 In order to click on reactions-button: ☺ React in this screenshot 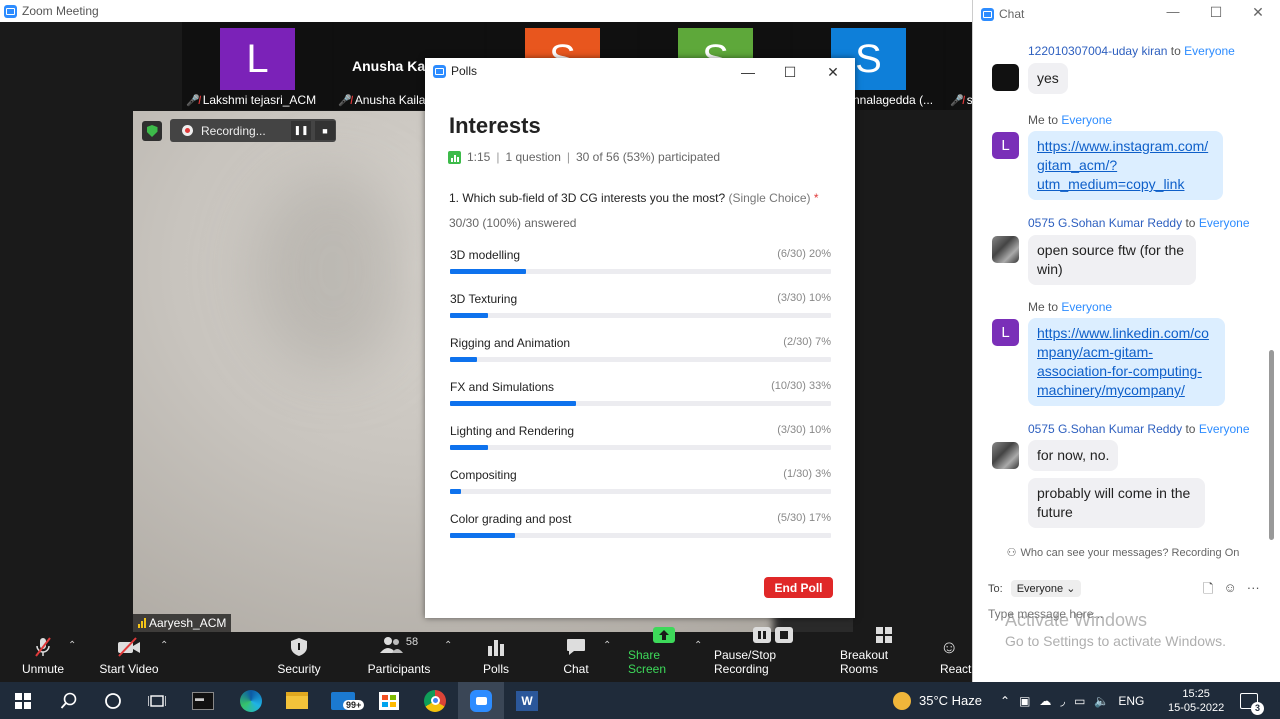, I will do `click(956, 657)`.